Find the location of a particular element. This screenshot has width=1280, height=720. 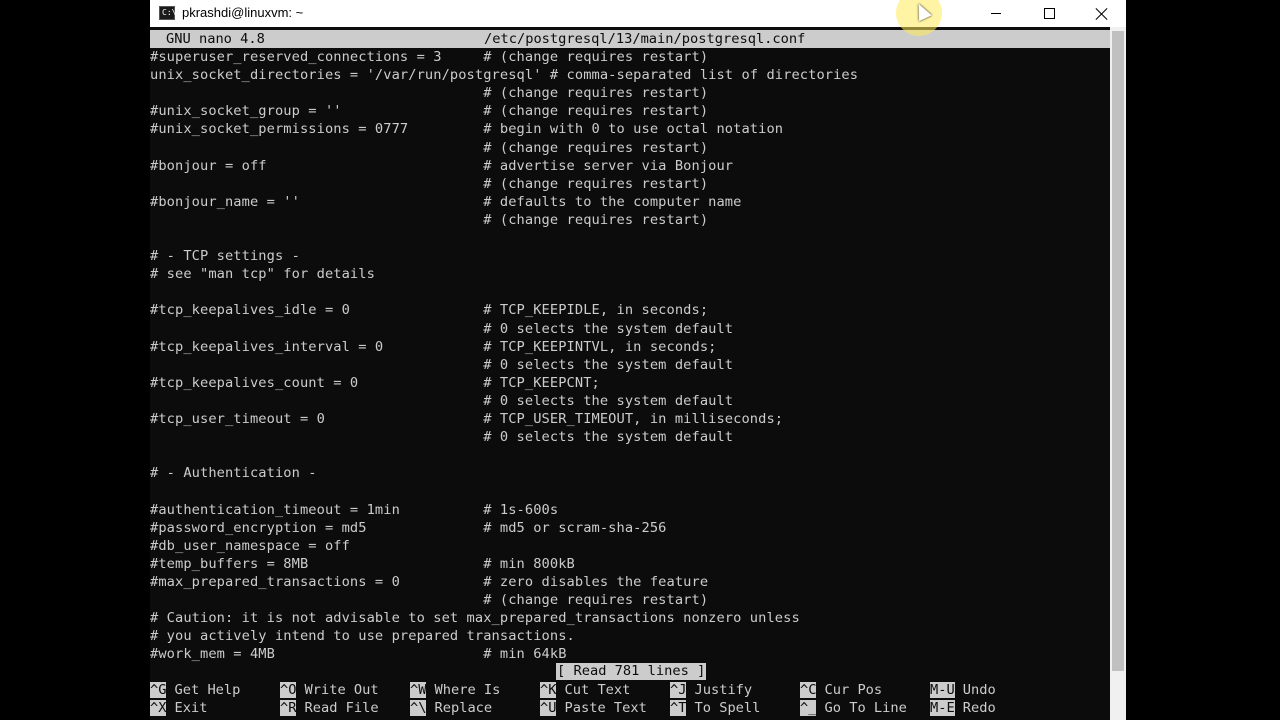

editor-line: # - TCP settings - is located at coordinates (630, 256).